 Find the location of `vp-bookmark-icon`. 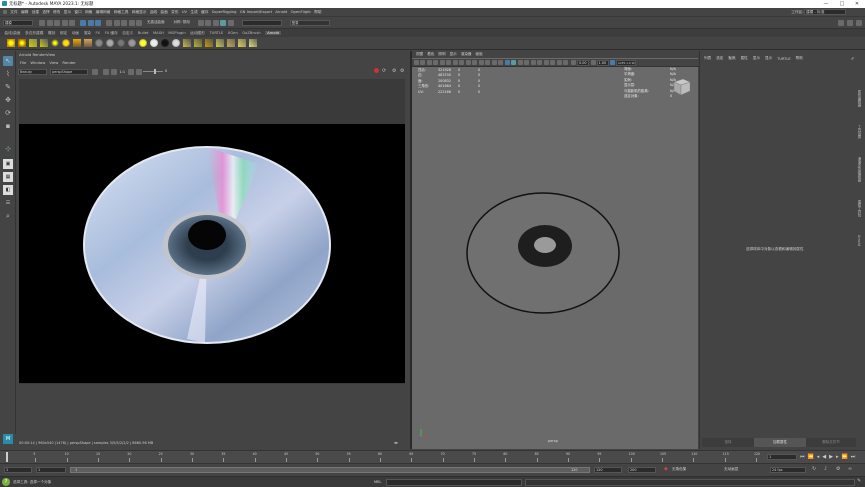

vp-bookmark-icon is located at coordinates (429, 62).